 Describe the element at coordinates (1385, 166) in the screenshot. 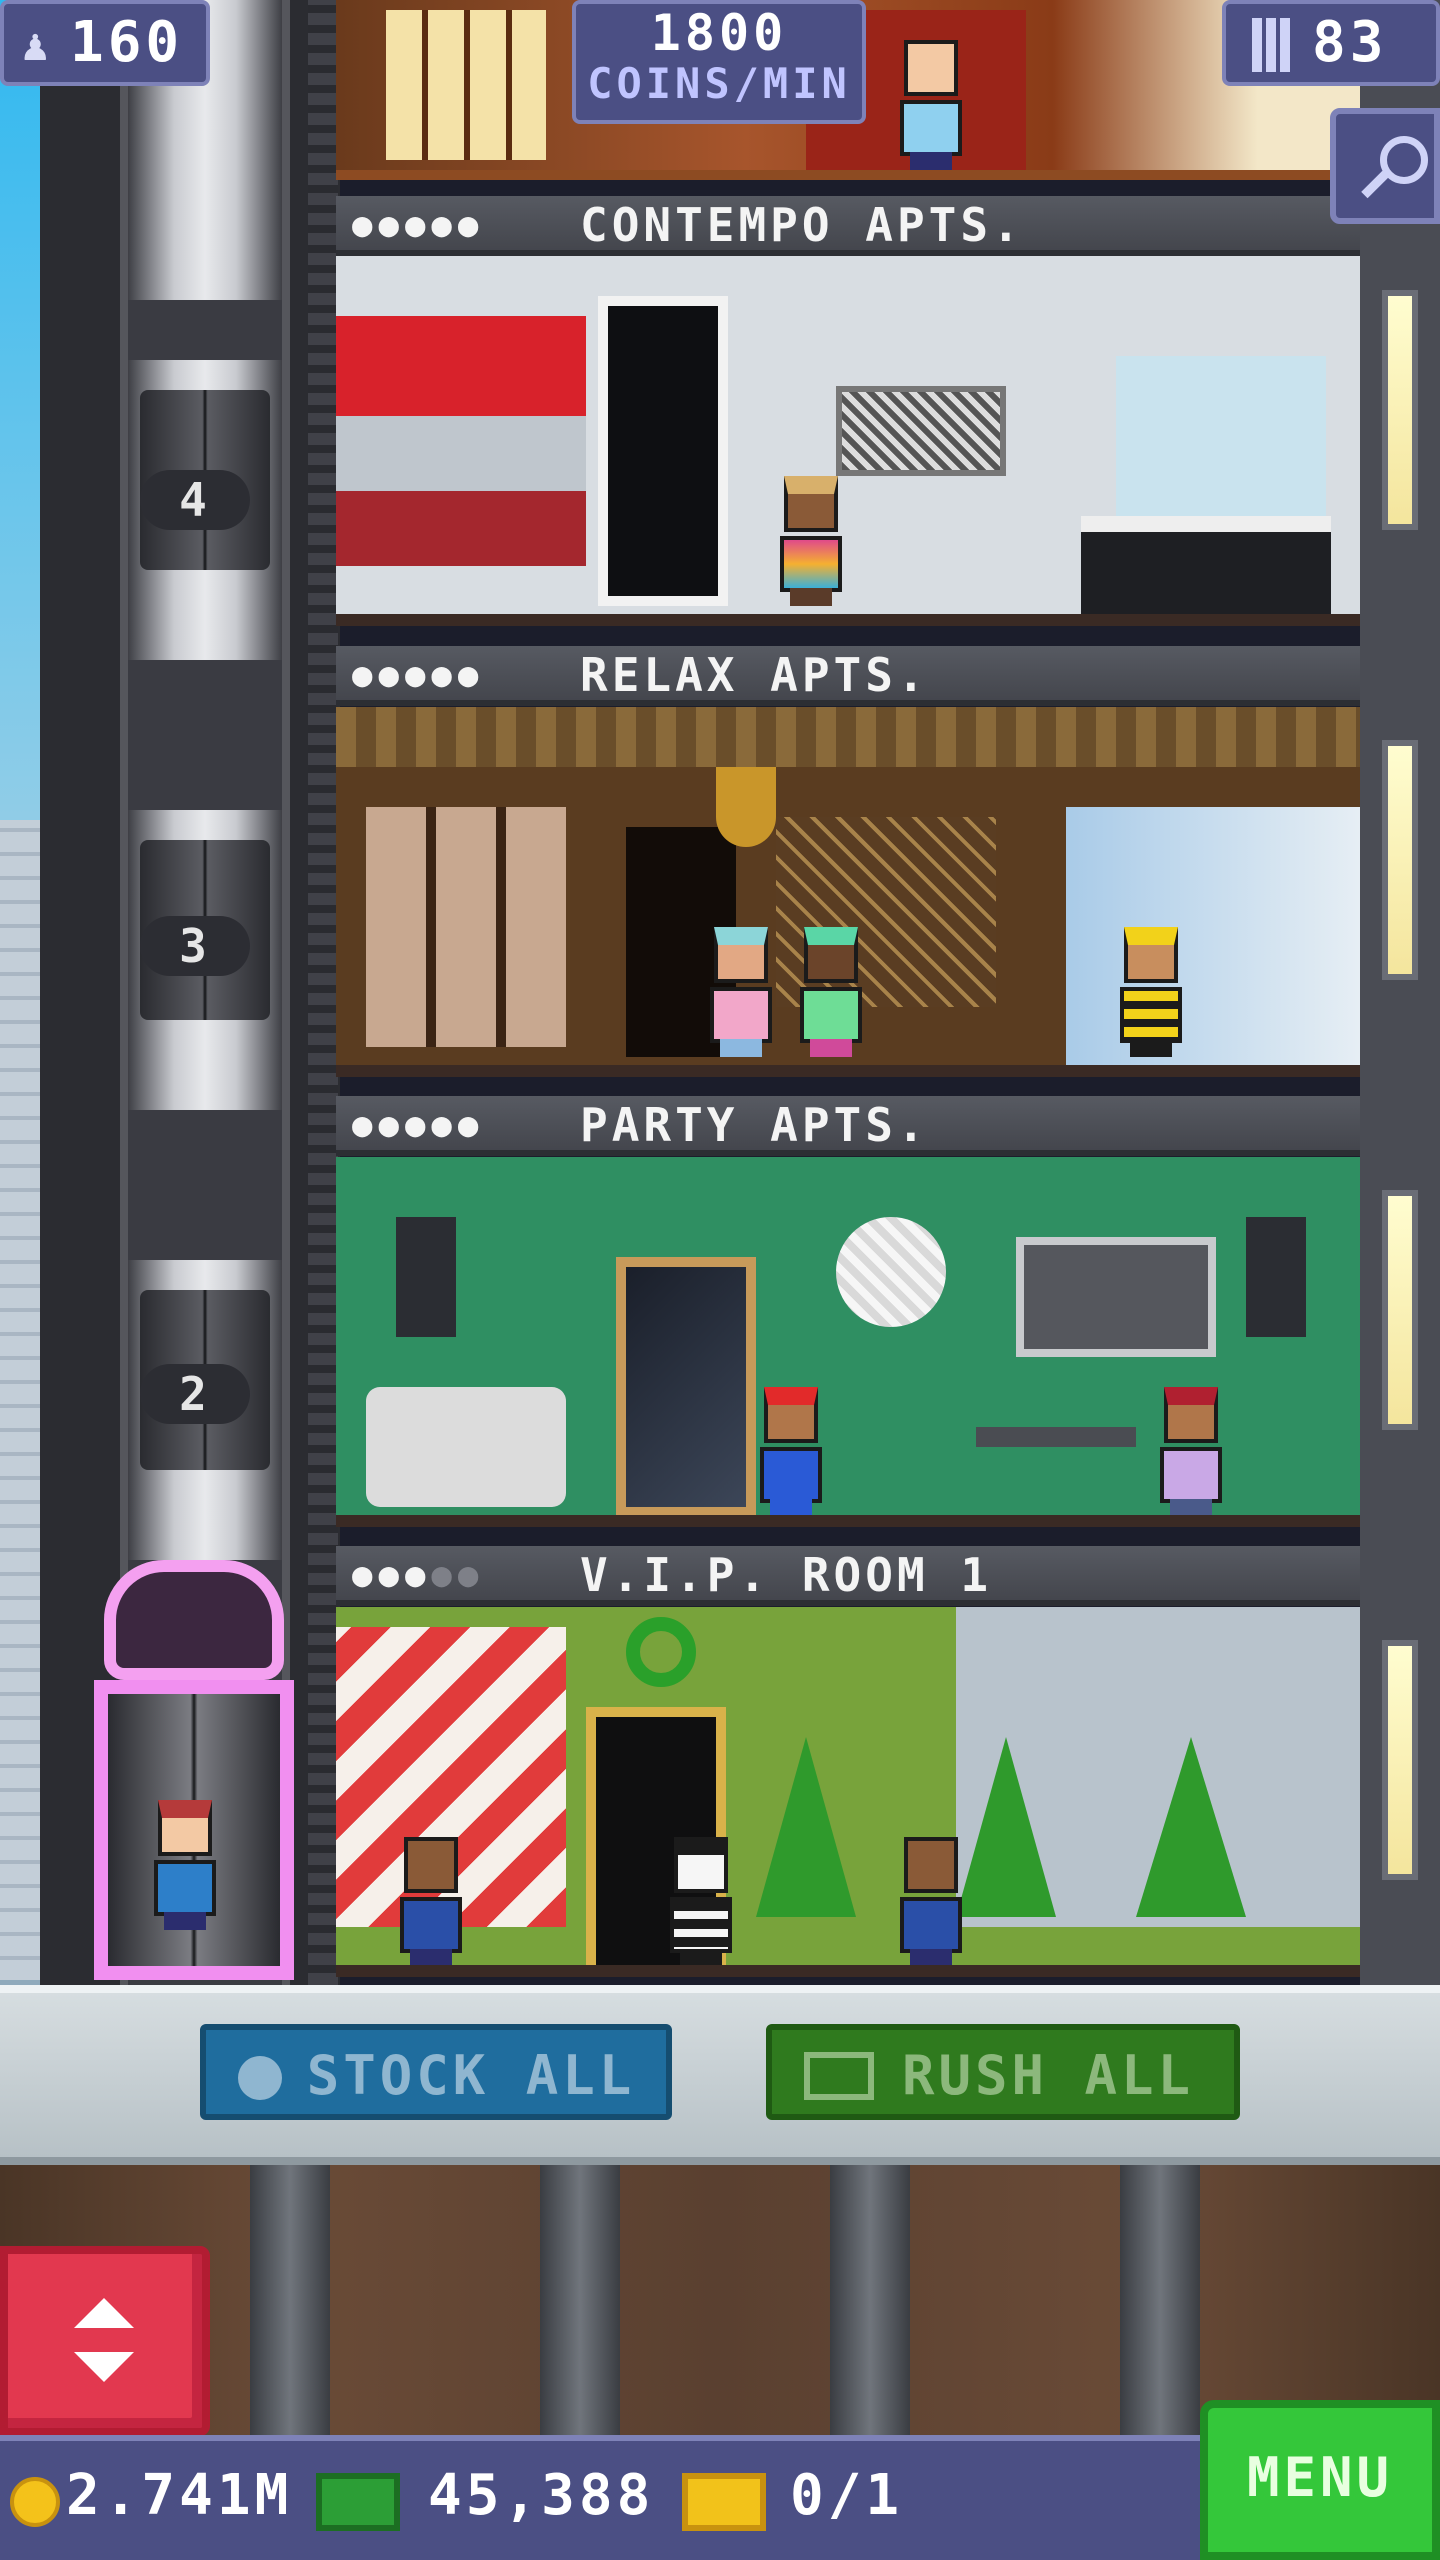

I see `search-button` at that location.